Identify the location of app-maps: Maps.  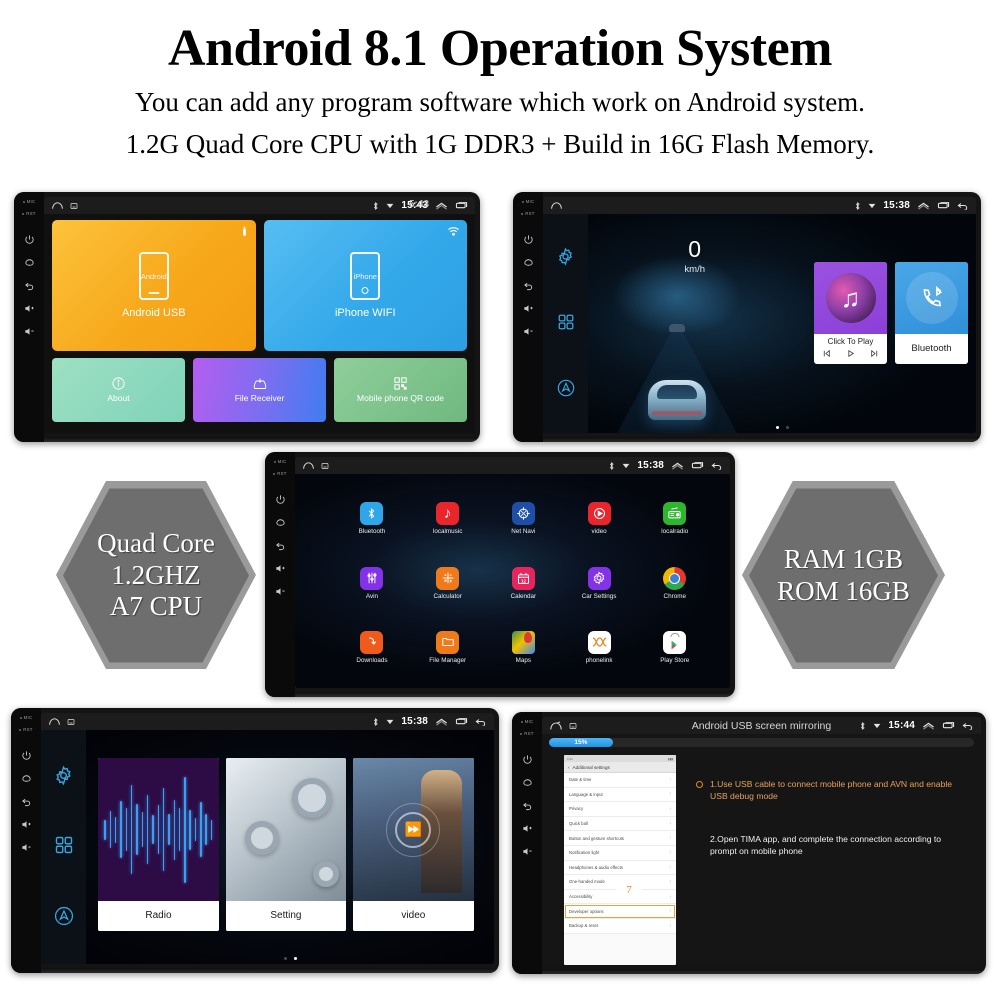
(523, 647).